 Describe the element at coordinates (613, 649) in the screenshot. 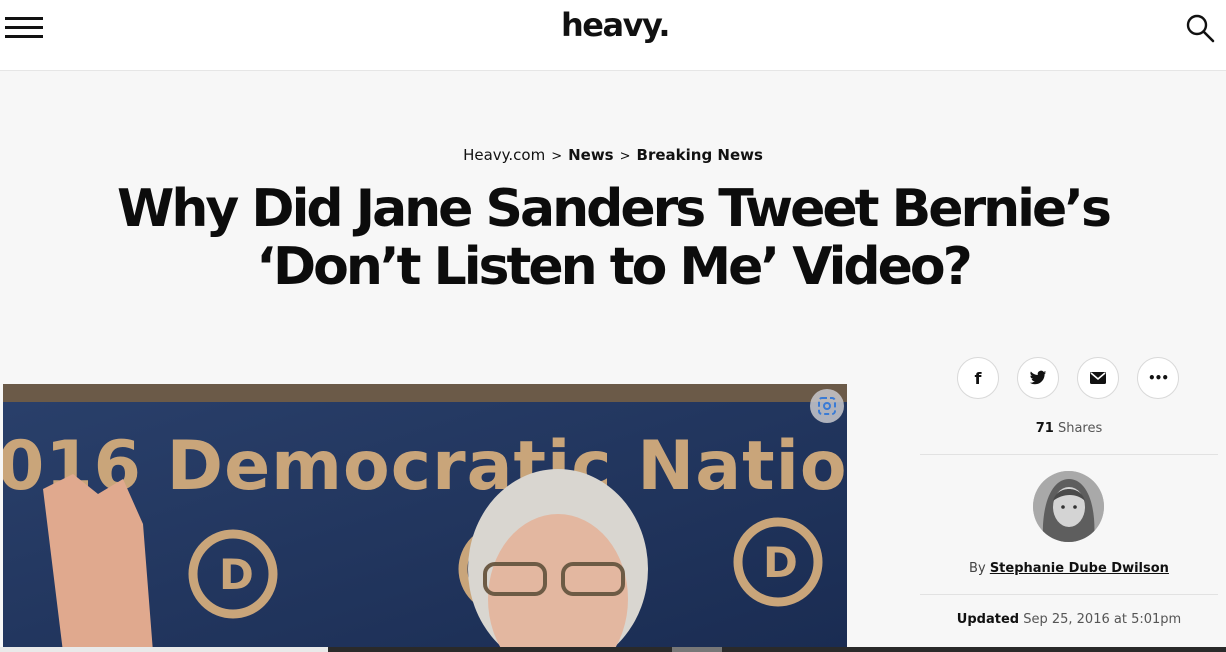

I see `bottom-strip` at that location.